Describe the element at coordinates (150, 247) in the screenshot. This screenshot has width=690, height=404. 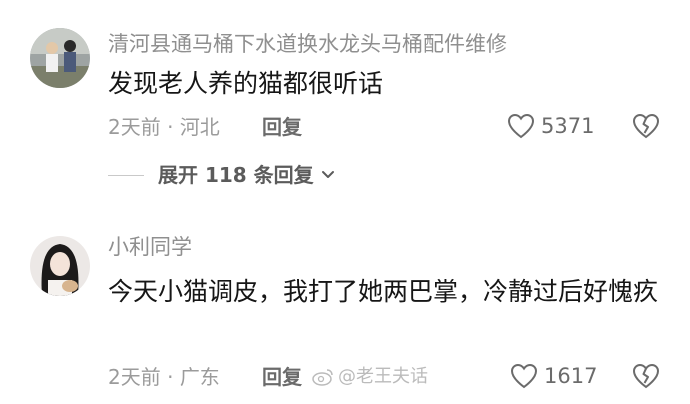
I see `comment-username: 小利同学` at that location.